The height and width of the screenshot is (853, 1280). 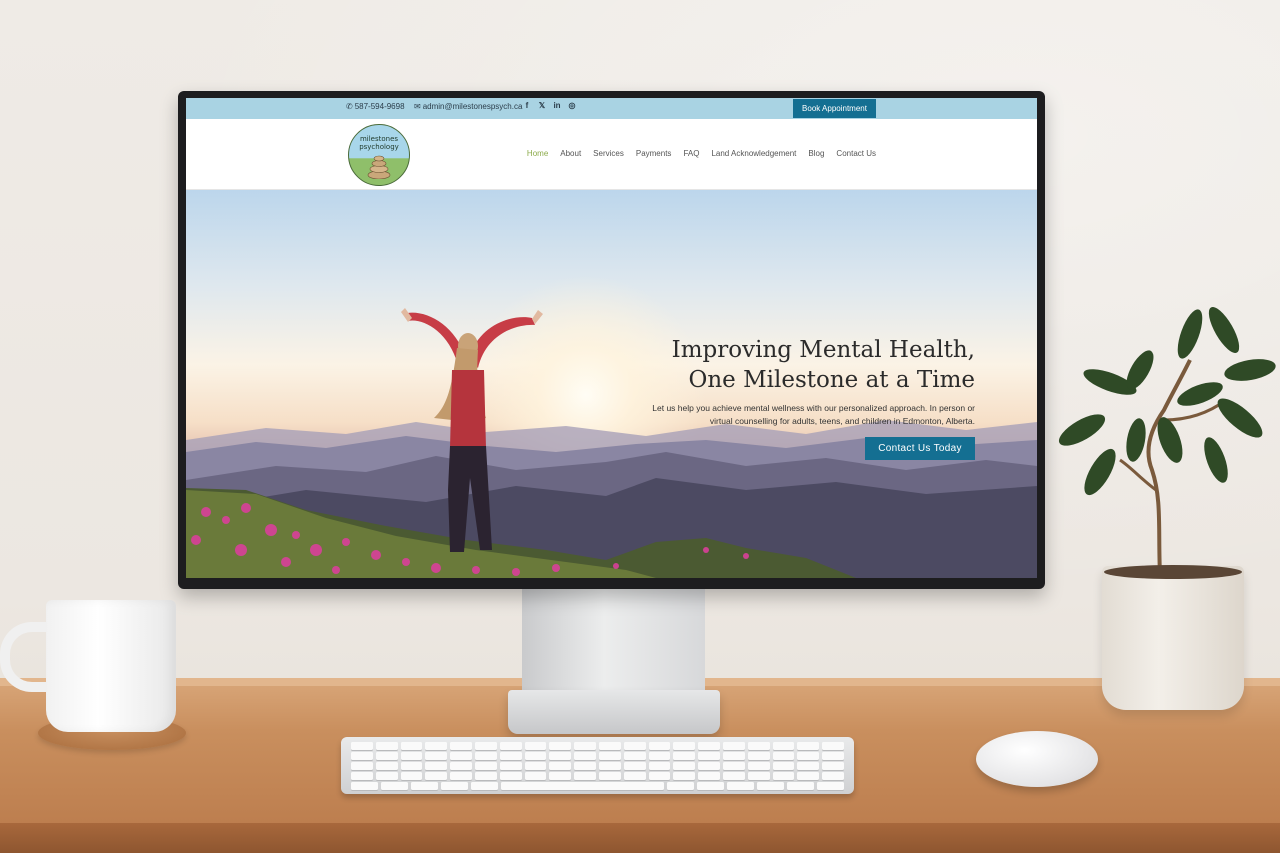 What do you see at coordinates (417, 106) in the screenshot?
I see `envelope-icon: ✉` at bounding box center [417, 106].